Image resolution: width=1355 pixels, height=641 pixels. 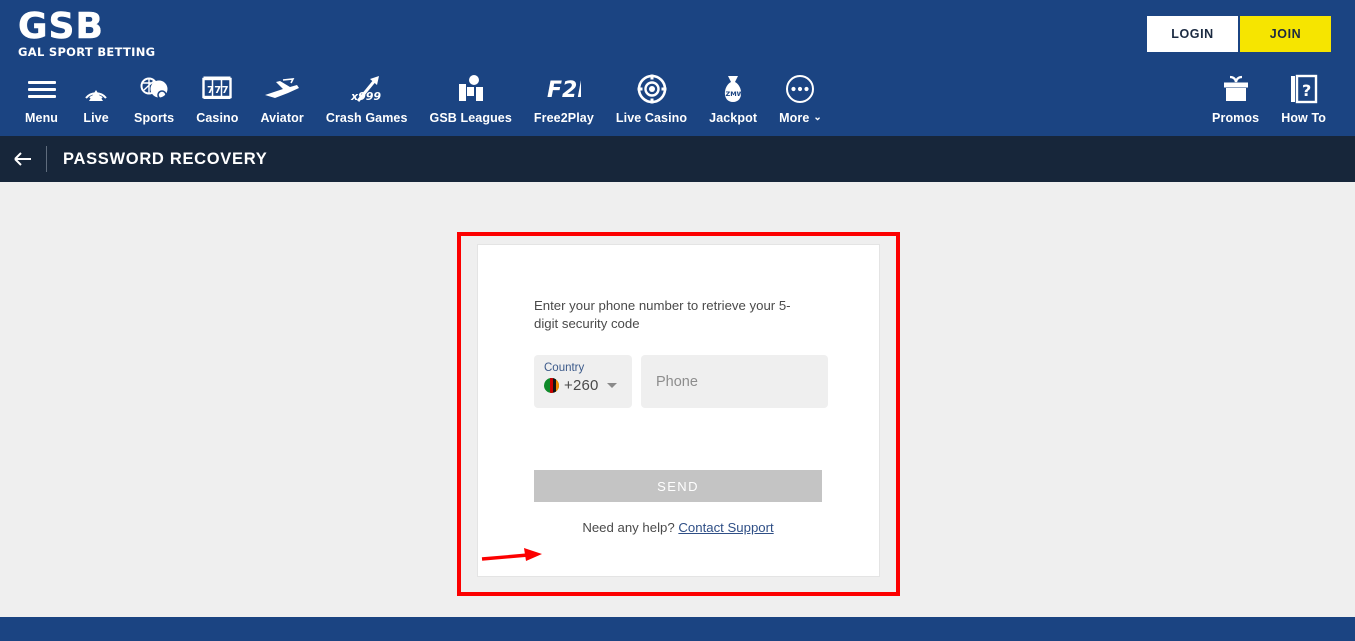 I want to click on nav-label-gsb-leagues: GSB Leagues, so click(x=470, y=118).